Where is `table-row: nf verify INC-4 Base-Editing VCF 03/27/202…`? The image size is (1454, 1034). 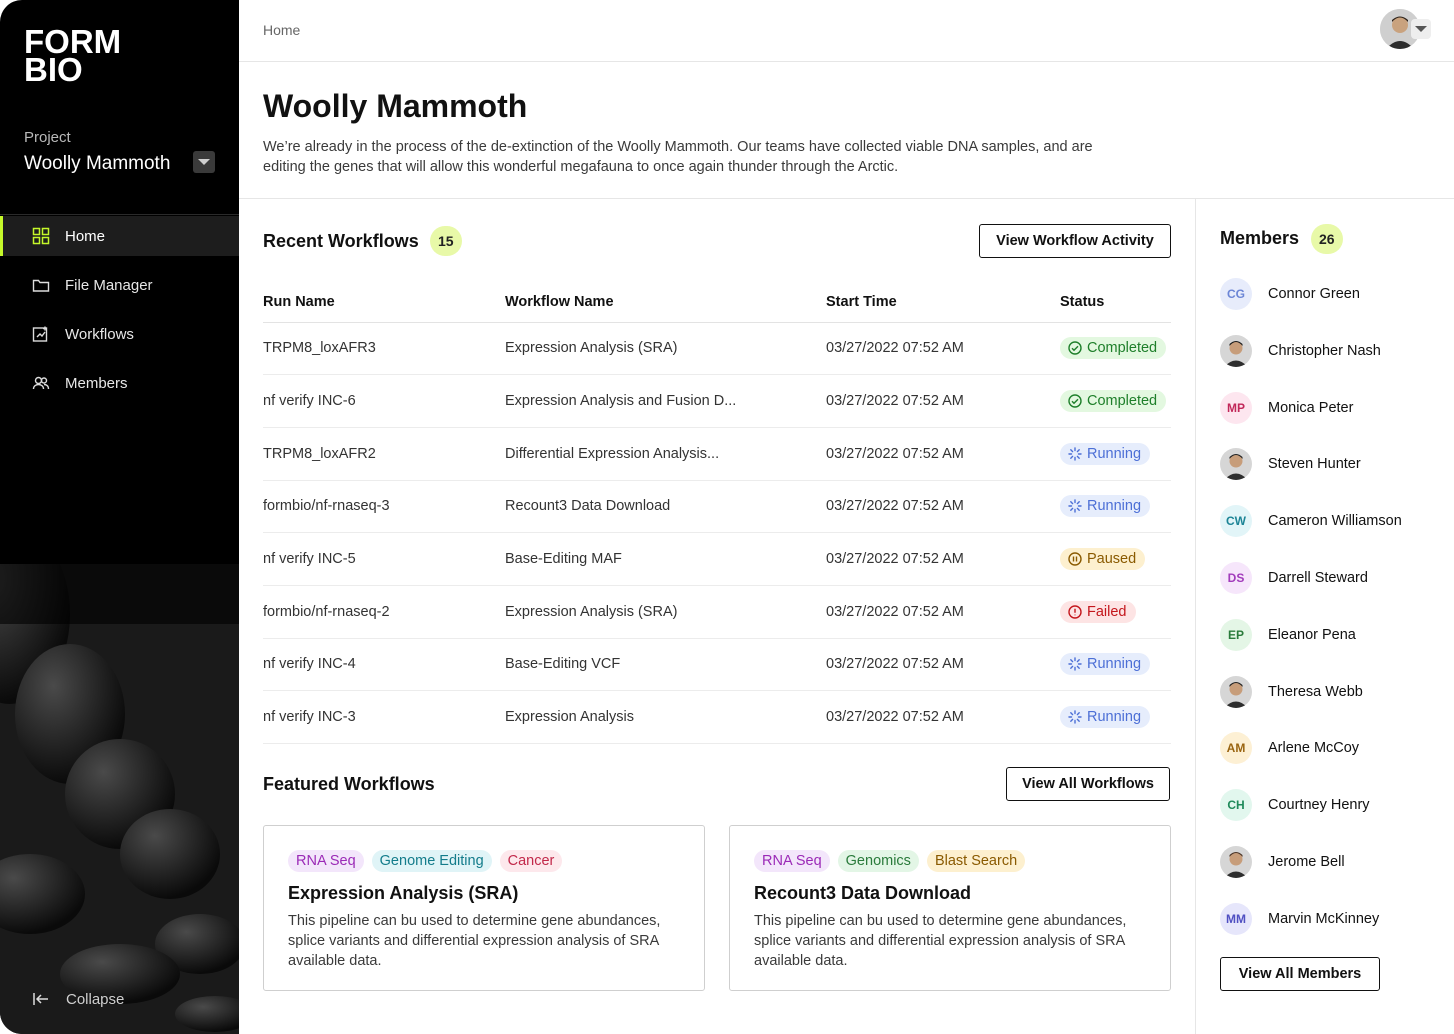
table-row: nf verify INC-4 Base-Editing VCF 03/27/202… is located at coordinates (717, 665).